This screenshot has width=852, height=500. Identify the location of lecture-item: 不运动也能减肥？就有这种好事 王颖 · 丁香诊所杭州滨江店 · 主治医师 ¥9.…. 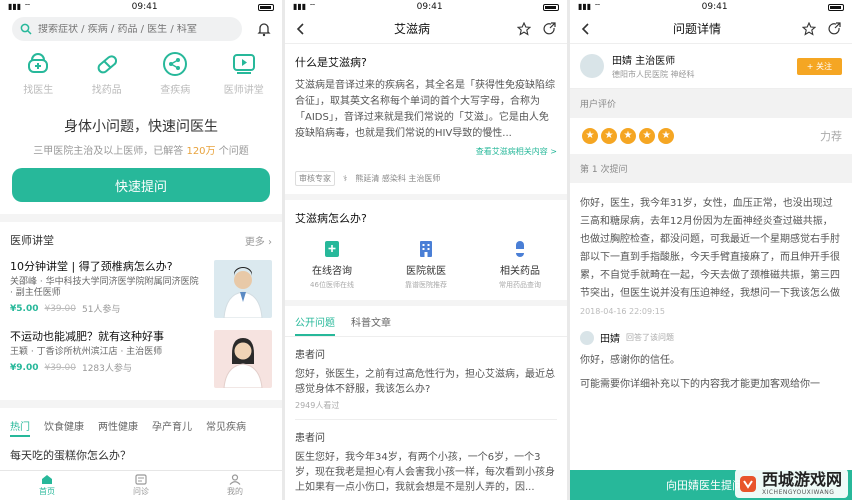
(141, 353).